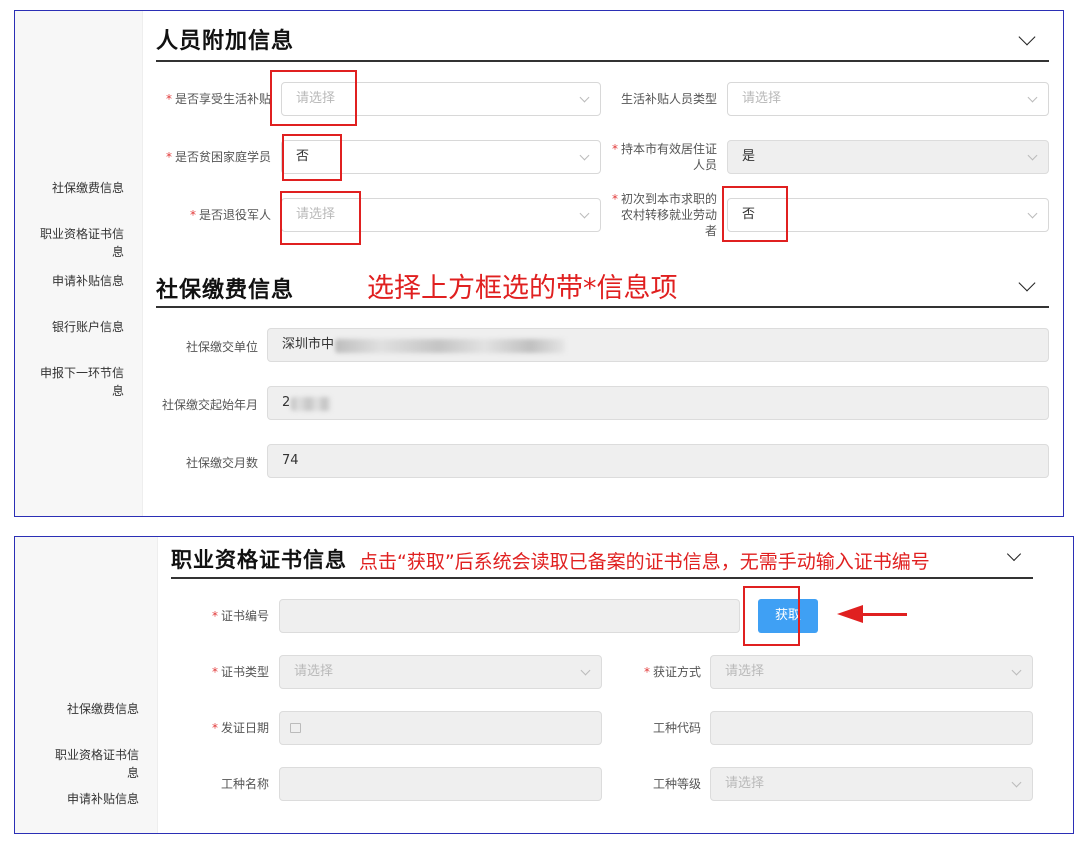 The width and height of the screenshot is (1076, 844). I want to click on section-title-certificate: 职业资格证书信息, so click(259, 560).